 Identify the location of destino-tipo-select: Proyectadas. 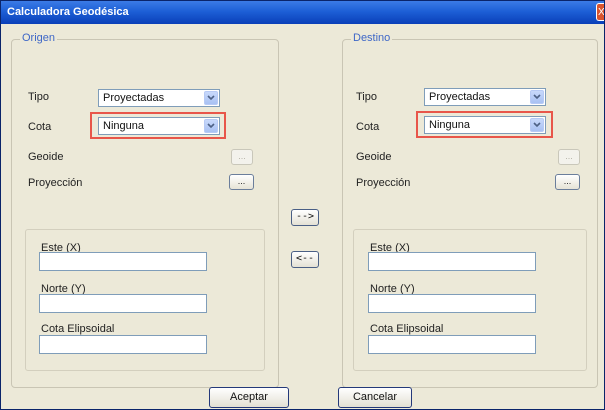
(485, 97).